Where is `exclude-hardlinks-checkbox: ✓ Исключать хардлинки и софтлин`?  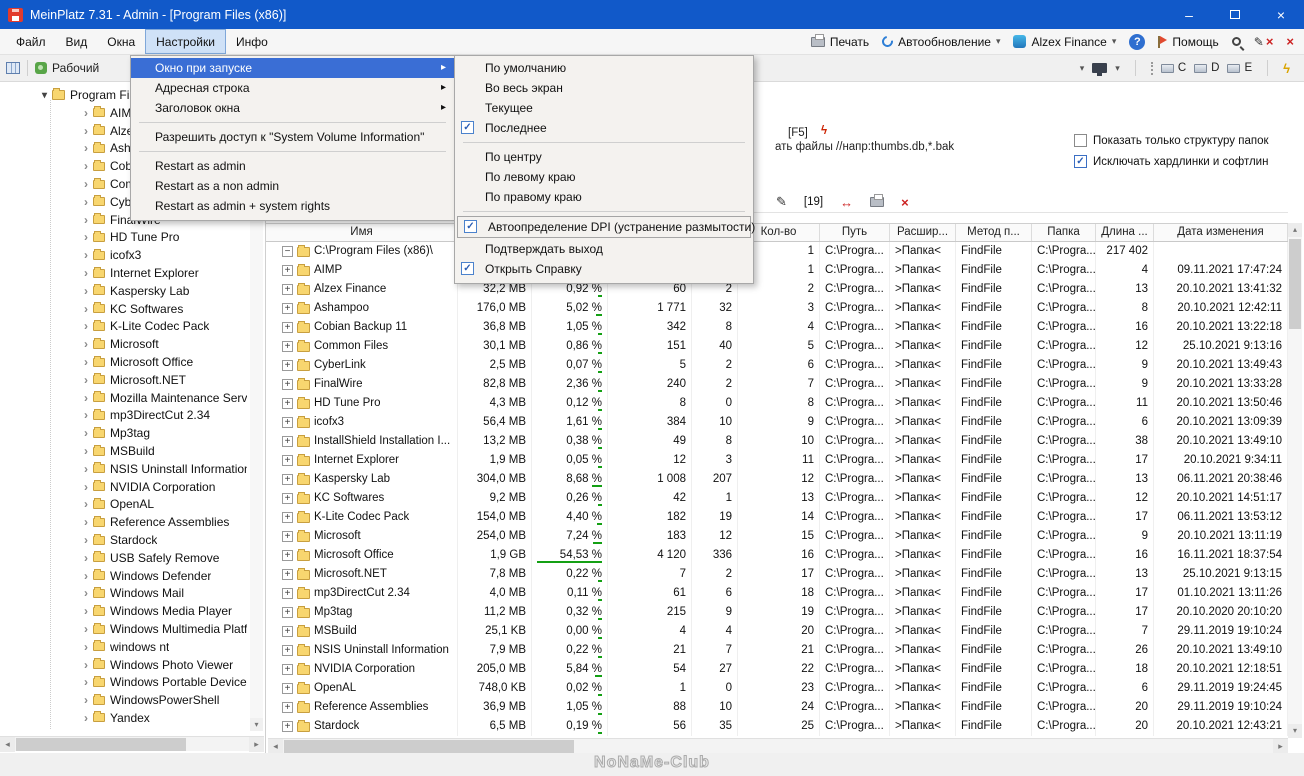
exclude-hardlinks-checkbox: ✓ Исключать хардлинки и софтлин is located at coordinates (1171, 161).